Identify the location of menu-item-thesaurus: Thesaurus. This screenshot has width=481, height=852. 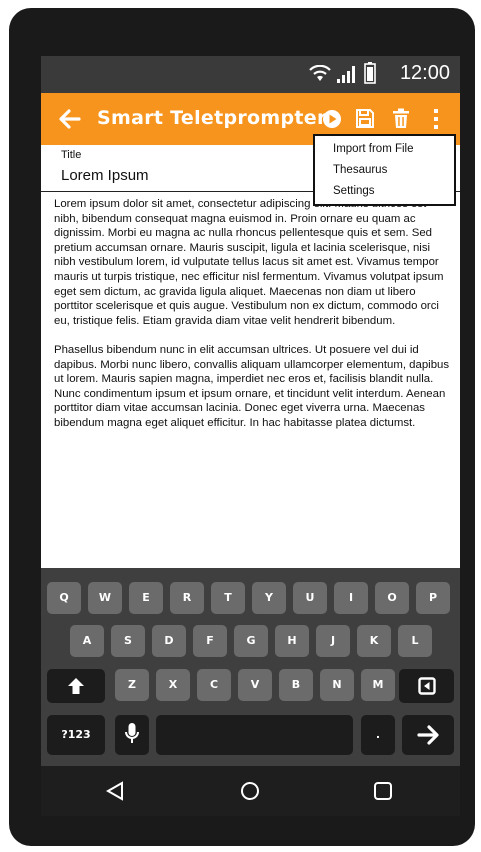
(360, 170).